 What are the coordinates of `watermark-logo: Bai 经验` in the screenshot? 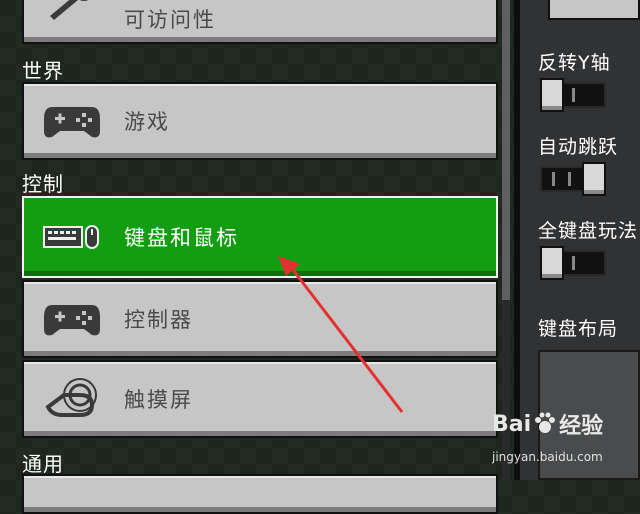 It's located at (547, 424).